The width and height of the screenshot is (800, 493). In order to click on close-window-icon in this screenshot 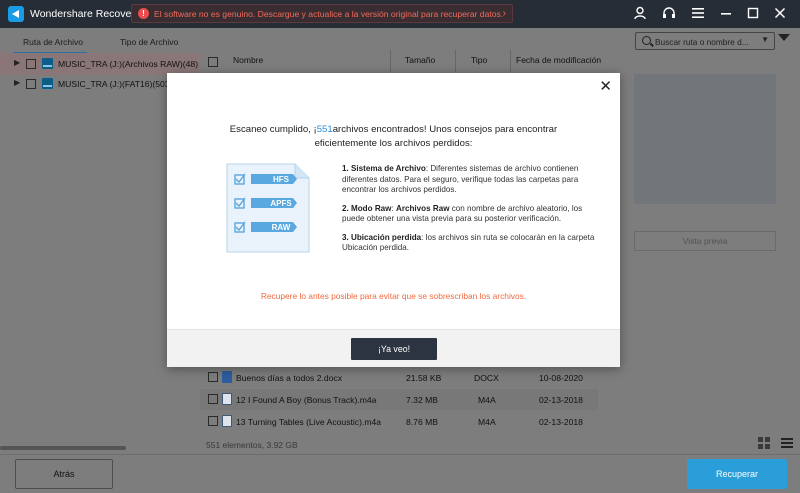, I will do `click(780, 14)`.